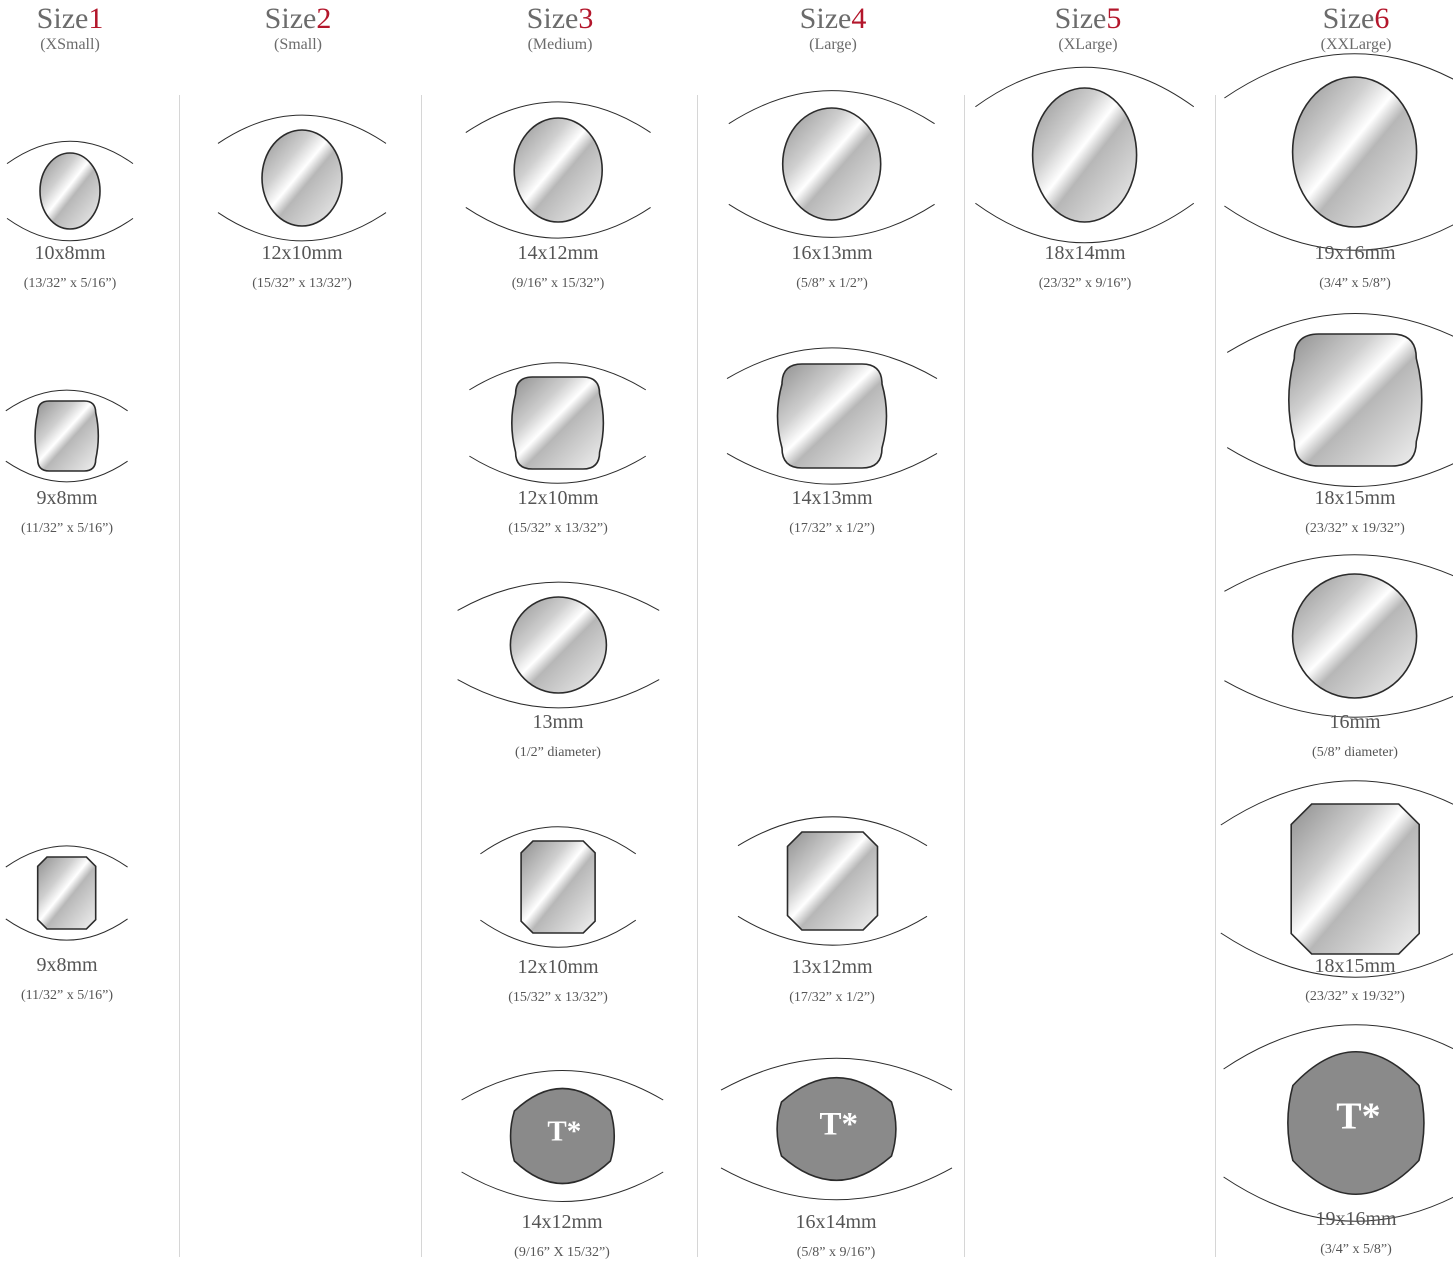  Describe the element at coordinates (832, 967) in the screenshot. I see `size-mm-label: 13x12mm` at that location.